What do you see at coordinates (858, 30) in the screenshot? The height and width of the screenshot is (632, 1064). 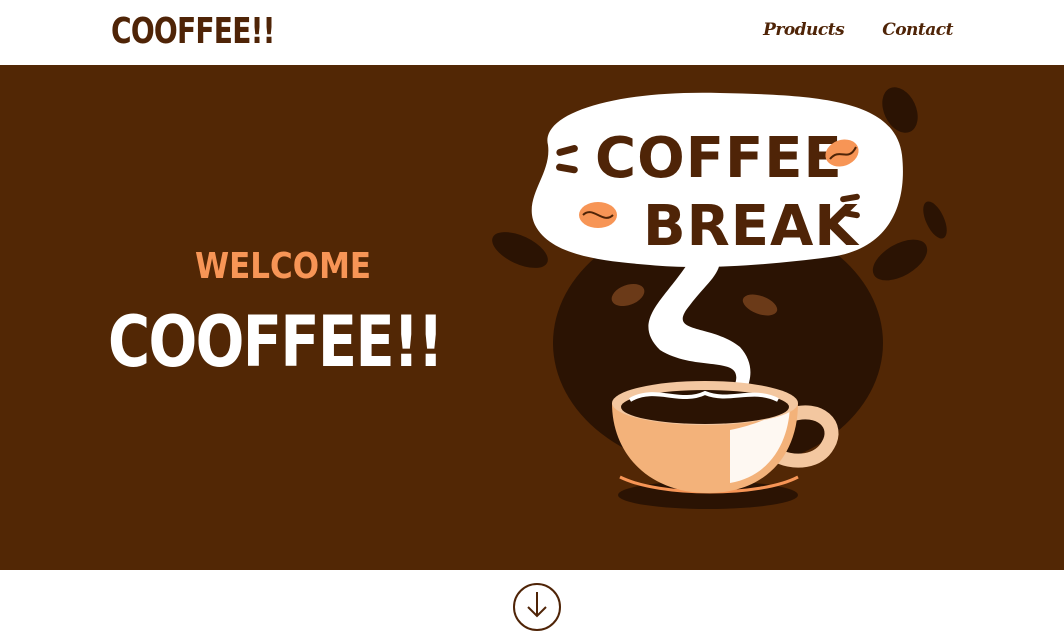 I see `main-nav: Products Contact` at bounding box center [858, 30].